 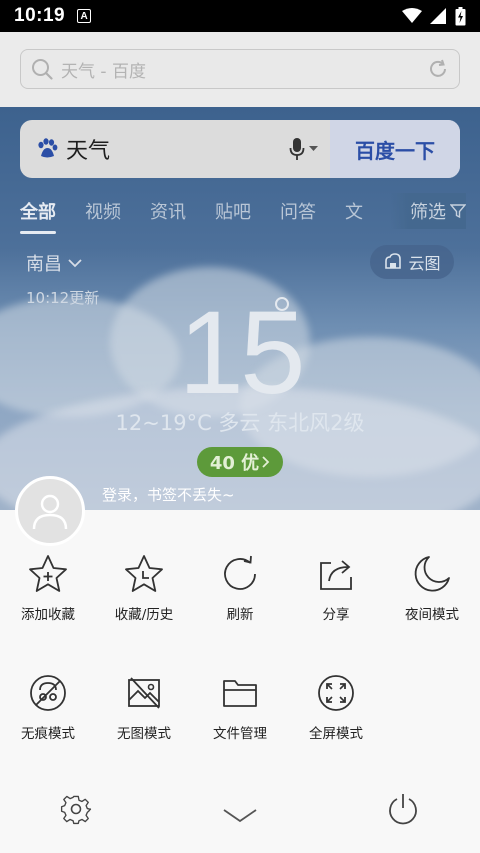 I want to click on menu-share: 分享, so click(x=336, y=588).